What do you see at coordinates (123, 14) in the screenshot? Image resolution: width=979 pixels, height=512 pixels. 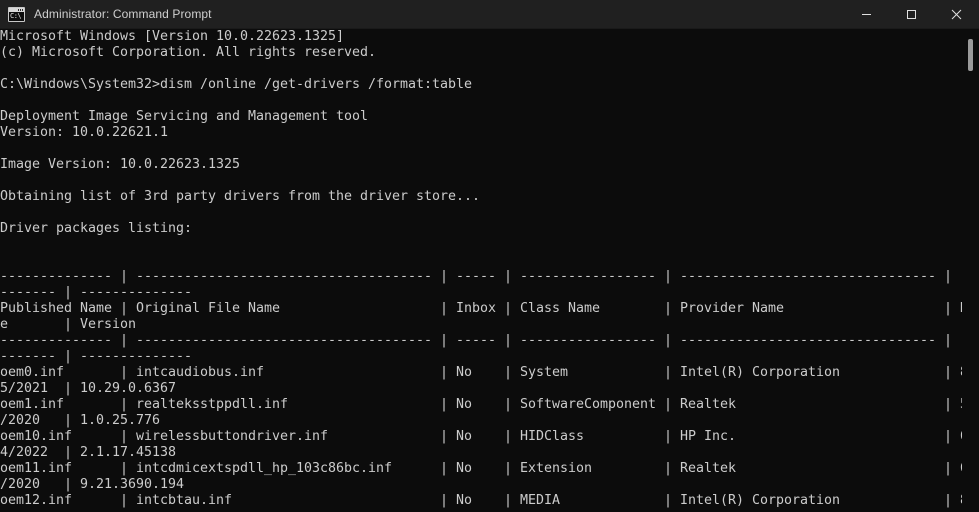 I see `window-title: Administrator: Command Prompt` at bounding box center [123, 14].